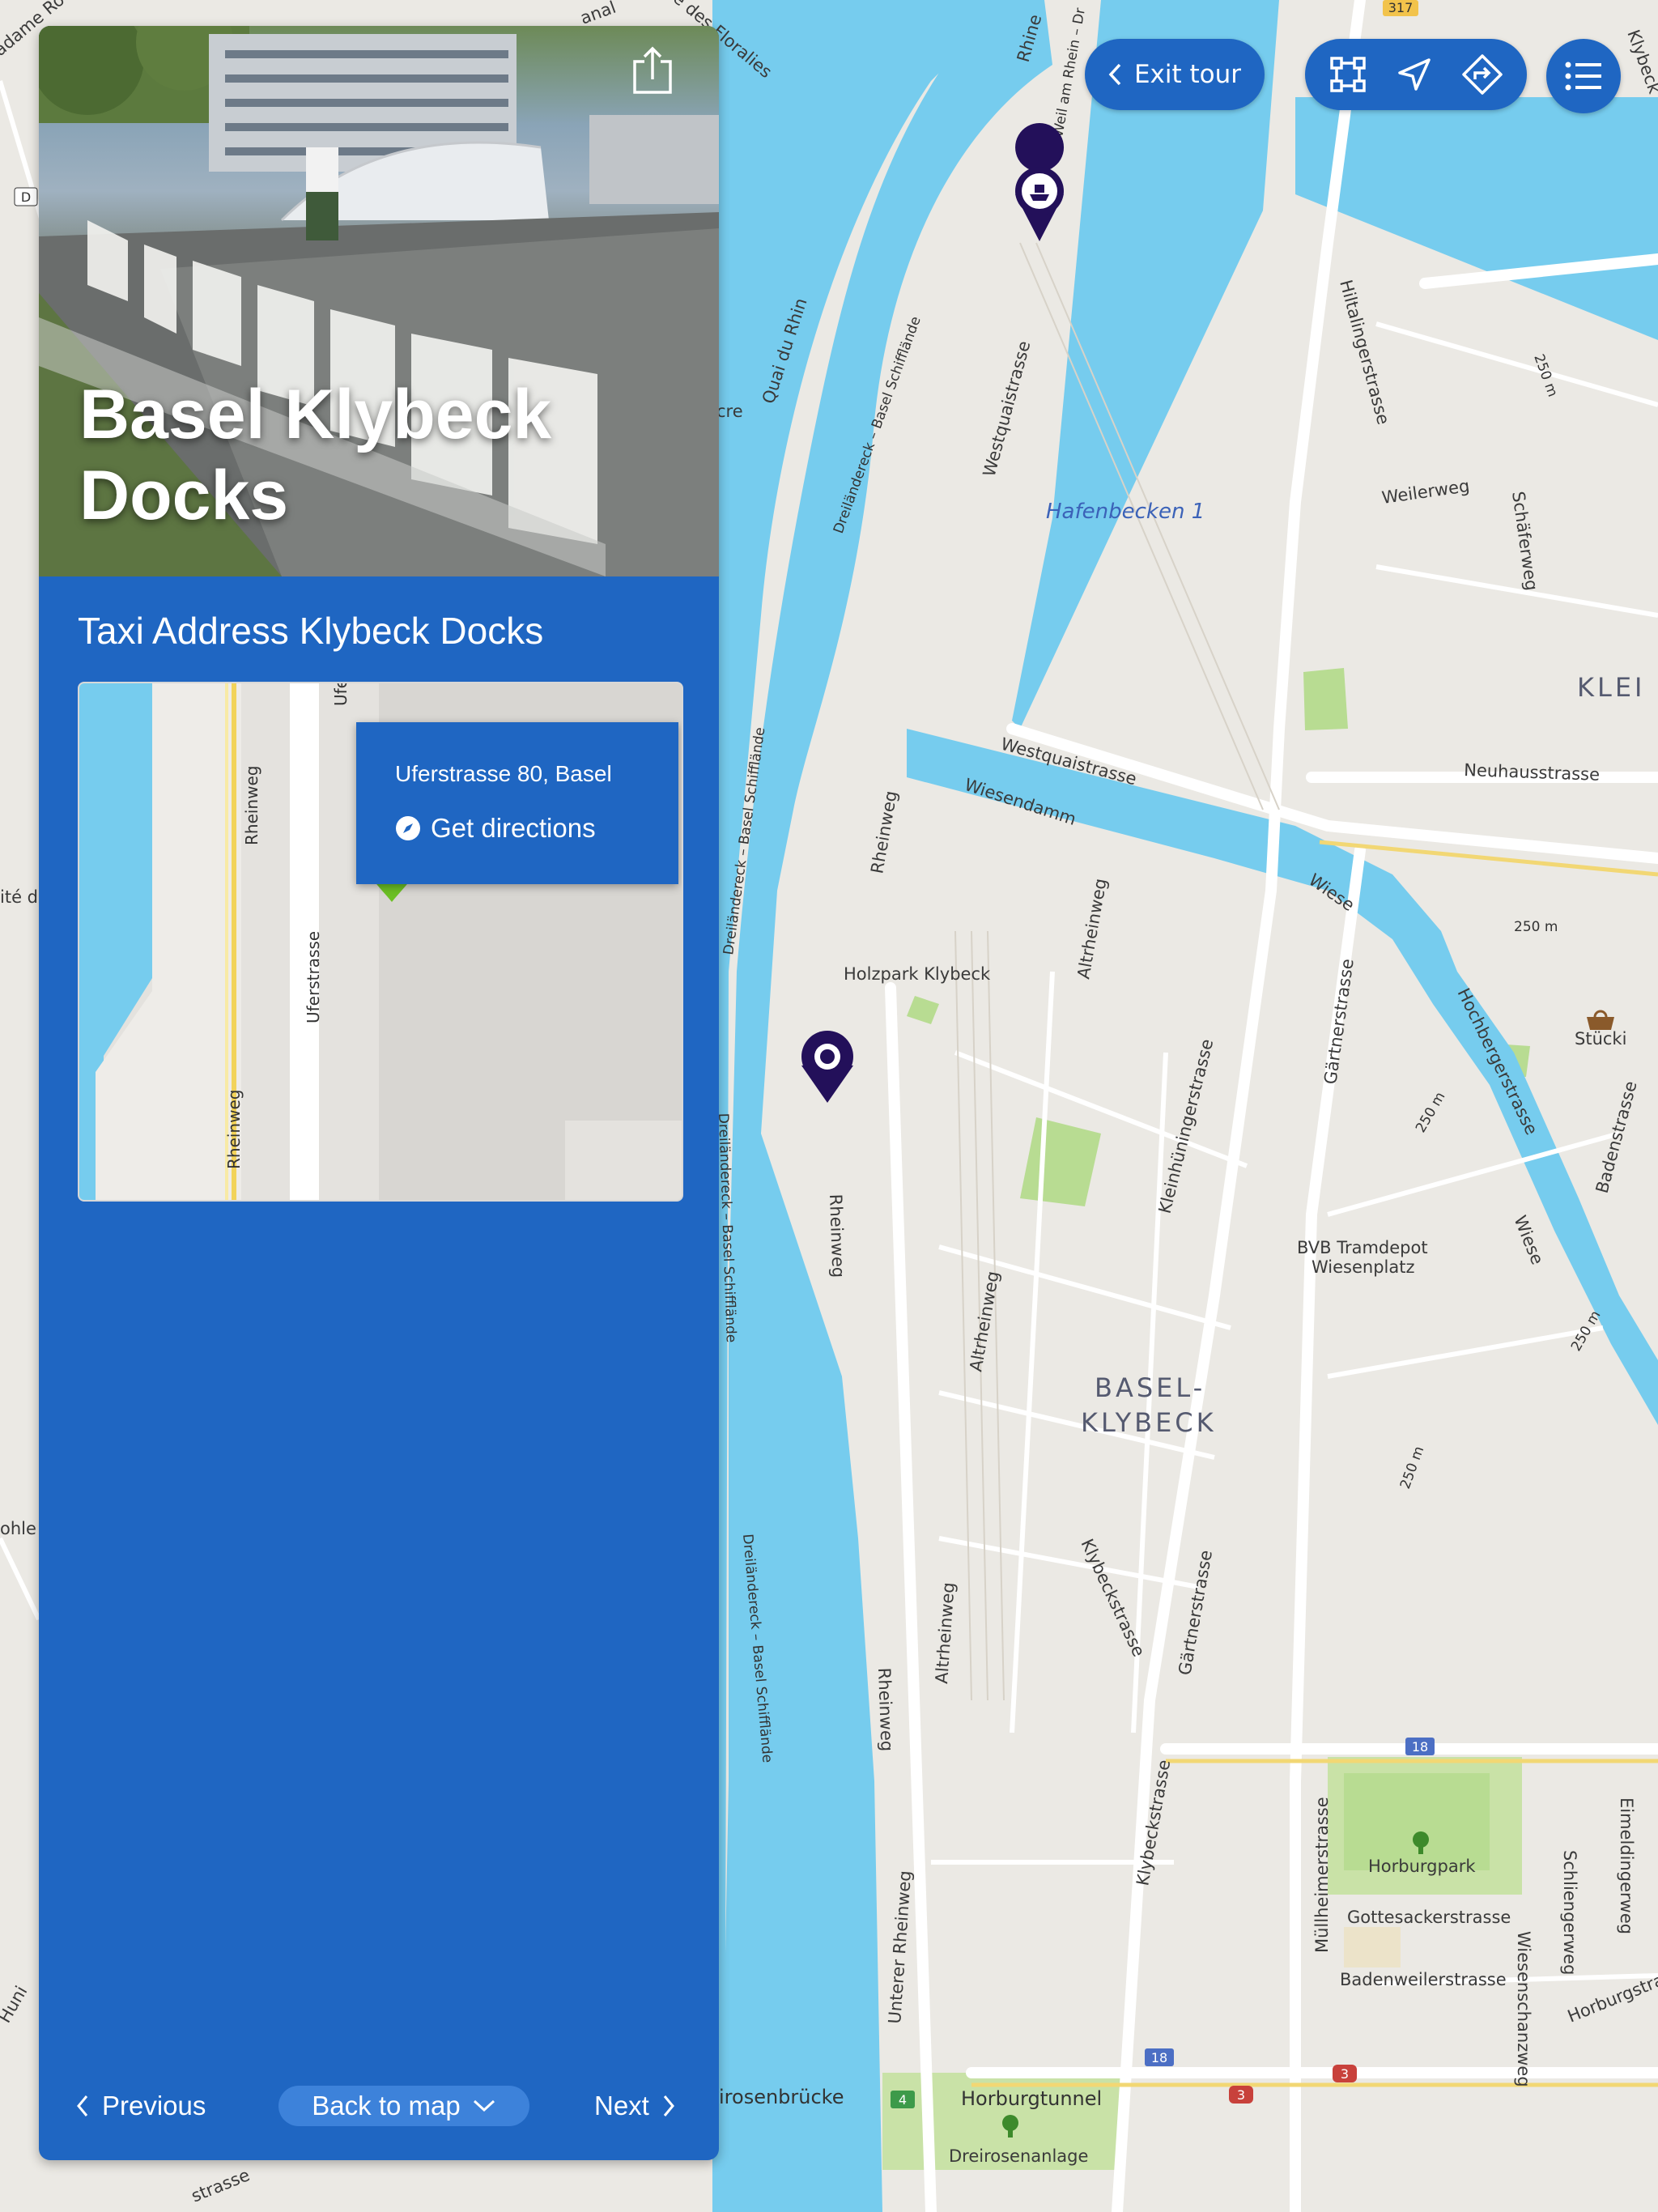 This screenshot has height=2212, width=1658. Describe the element at coordinates (513, 828) in the screenshot. I see `get-directions-label: Get directions` at that location.